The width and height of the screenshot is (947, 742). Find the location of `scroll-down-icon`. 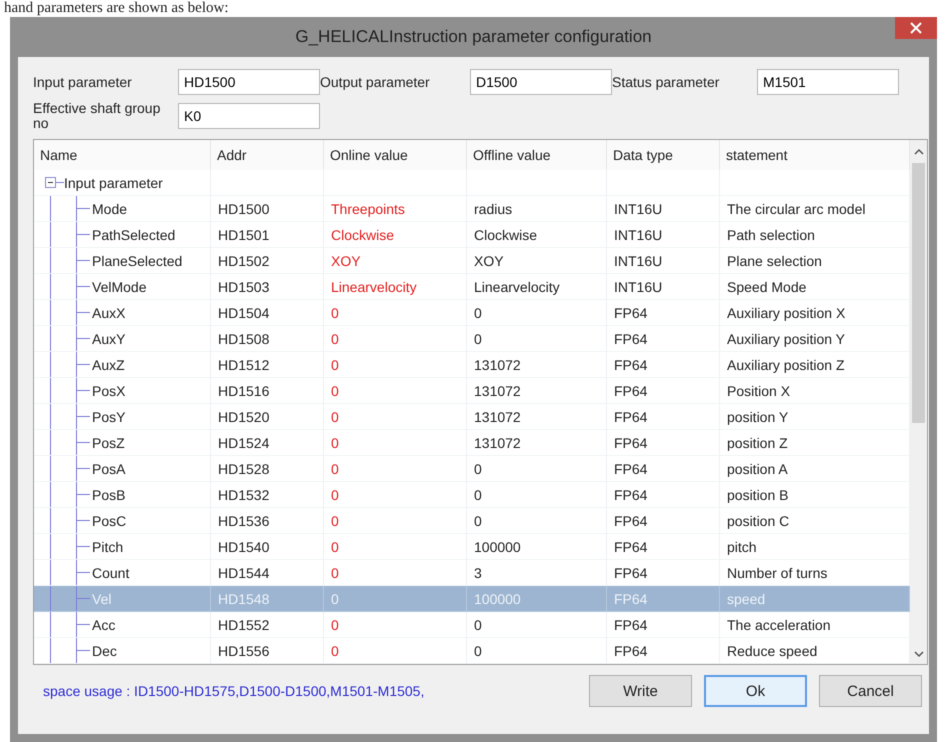

scroll-down-icon is located at coordinates (919, 654).